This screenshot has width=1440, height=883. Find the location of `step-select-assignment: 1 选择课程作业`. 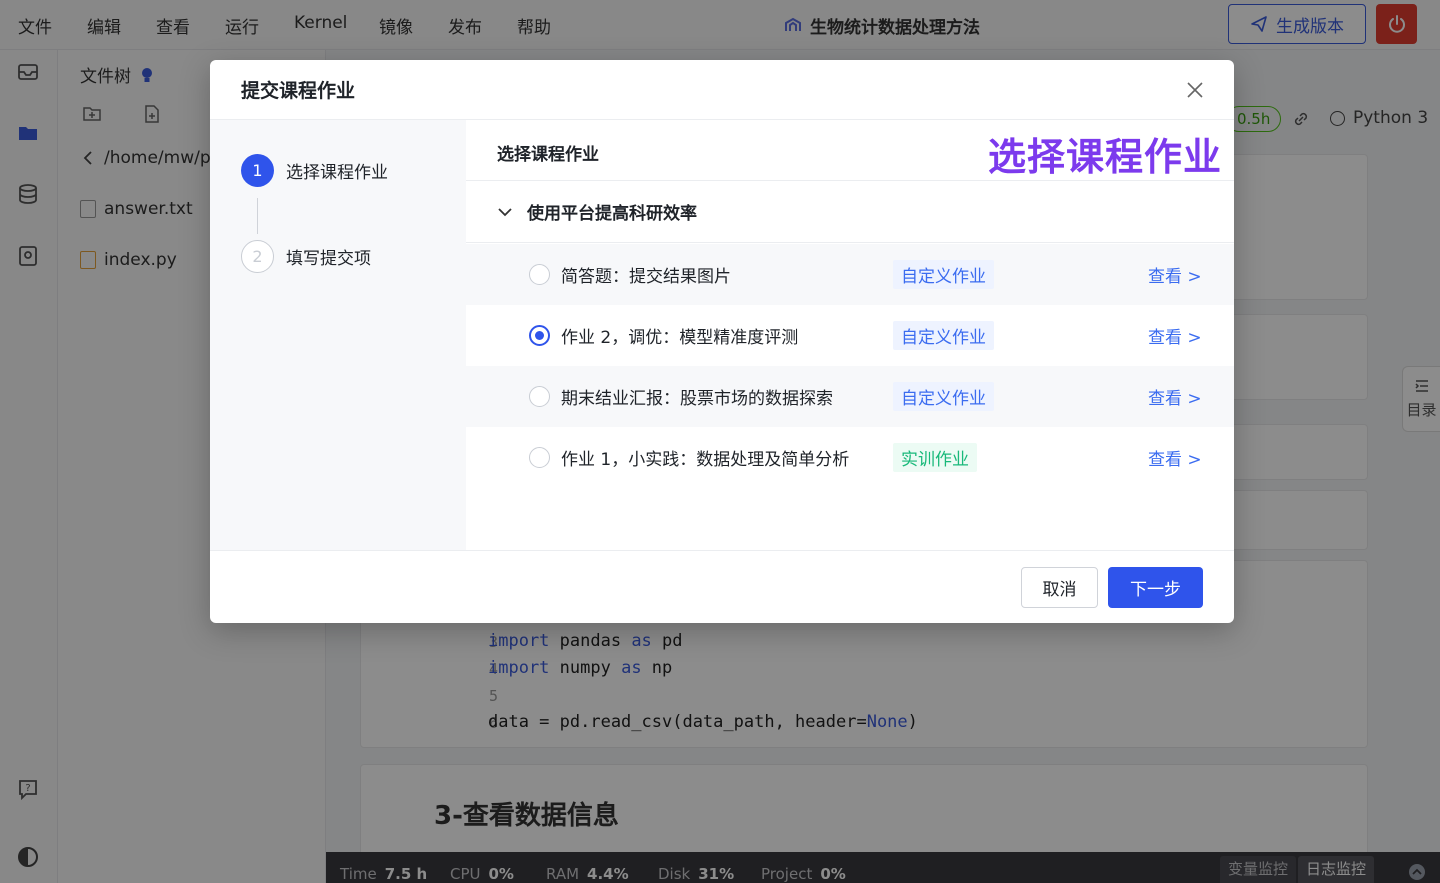

step-select-assignment: 1 选择课程作业 is located at coordinates (314, 170).